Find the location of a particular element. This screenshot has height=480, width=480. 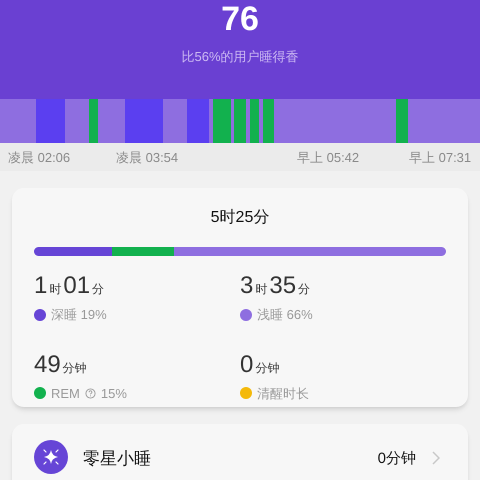

time-label: 早上 05:42 is located at coordinates (328, 158).